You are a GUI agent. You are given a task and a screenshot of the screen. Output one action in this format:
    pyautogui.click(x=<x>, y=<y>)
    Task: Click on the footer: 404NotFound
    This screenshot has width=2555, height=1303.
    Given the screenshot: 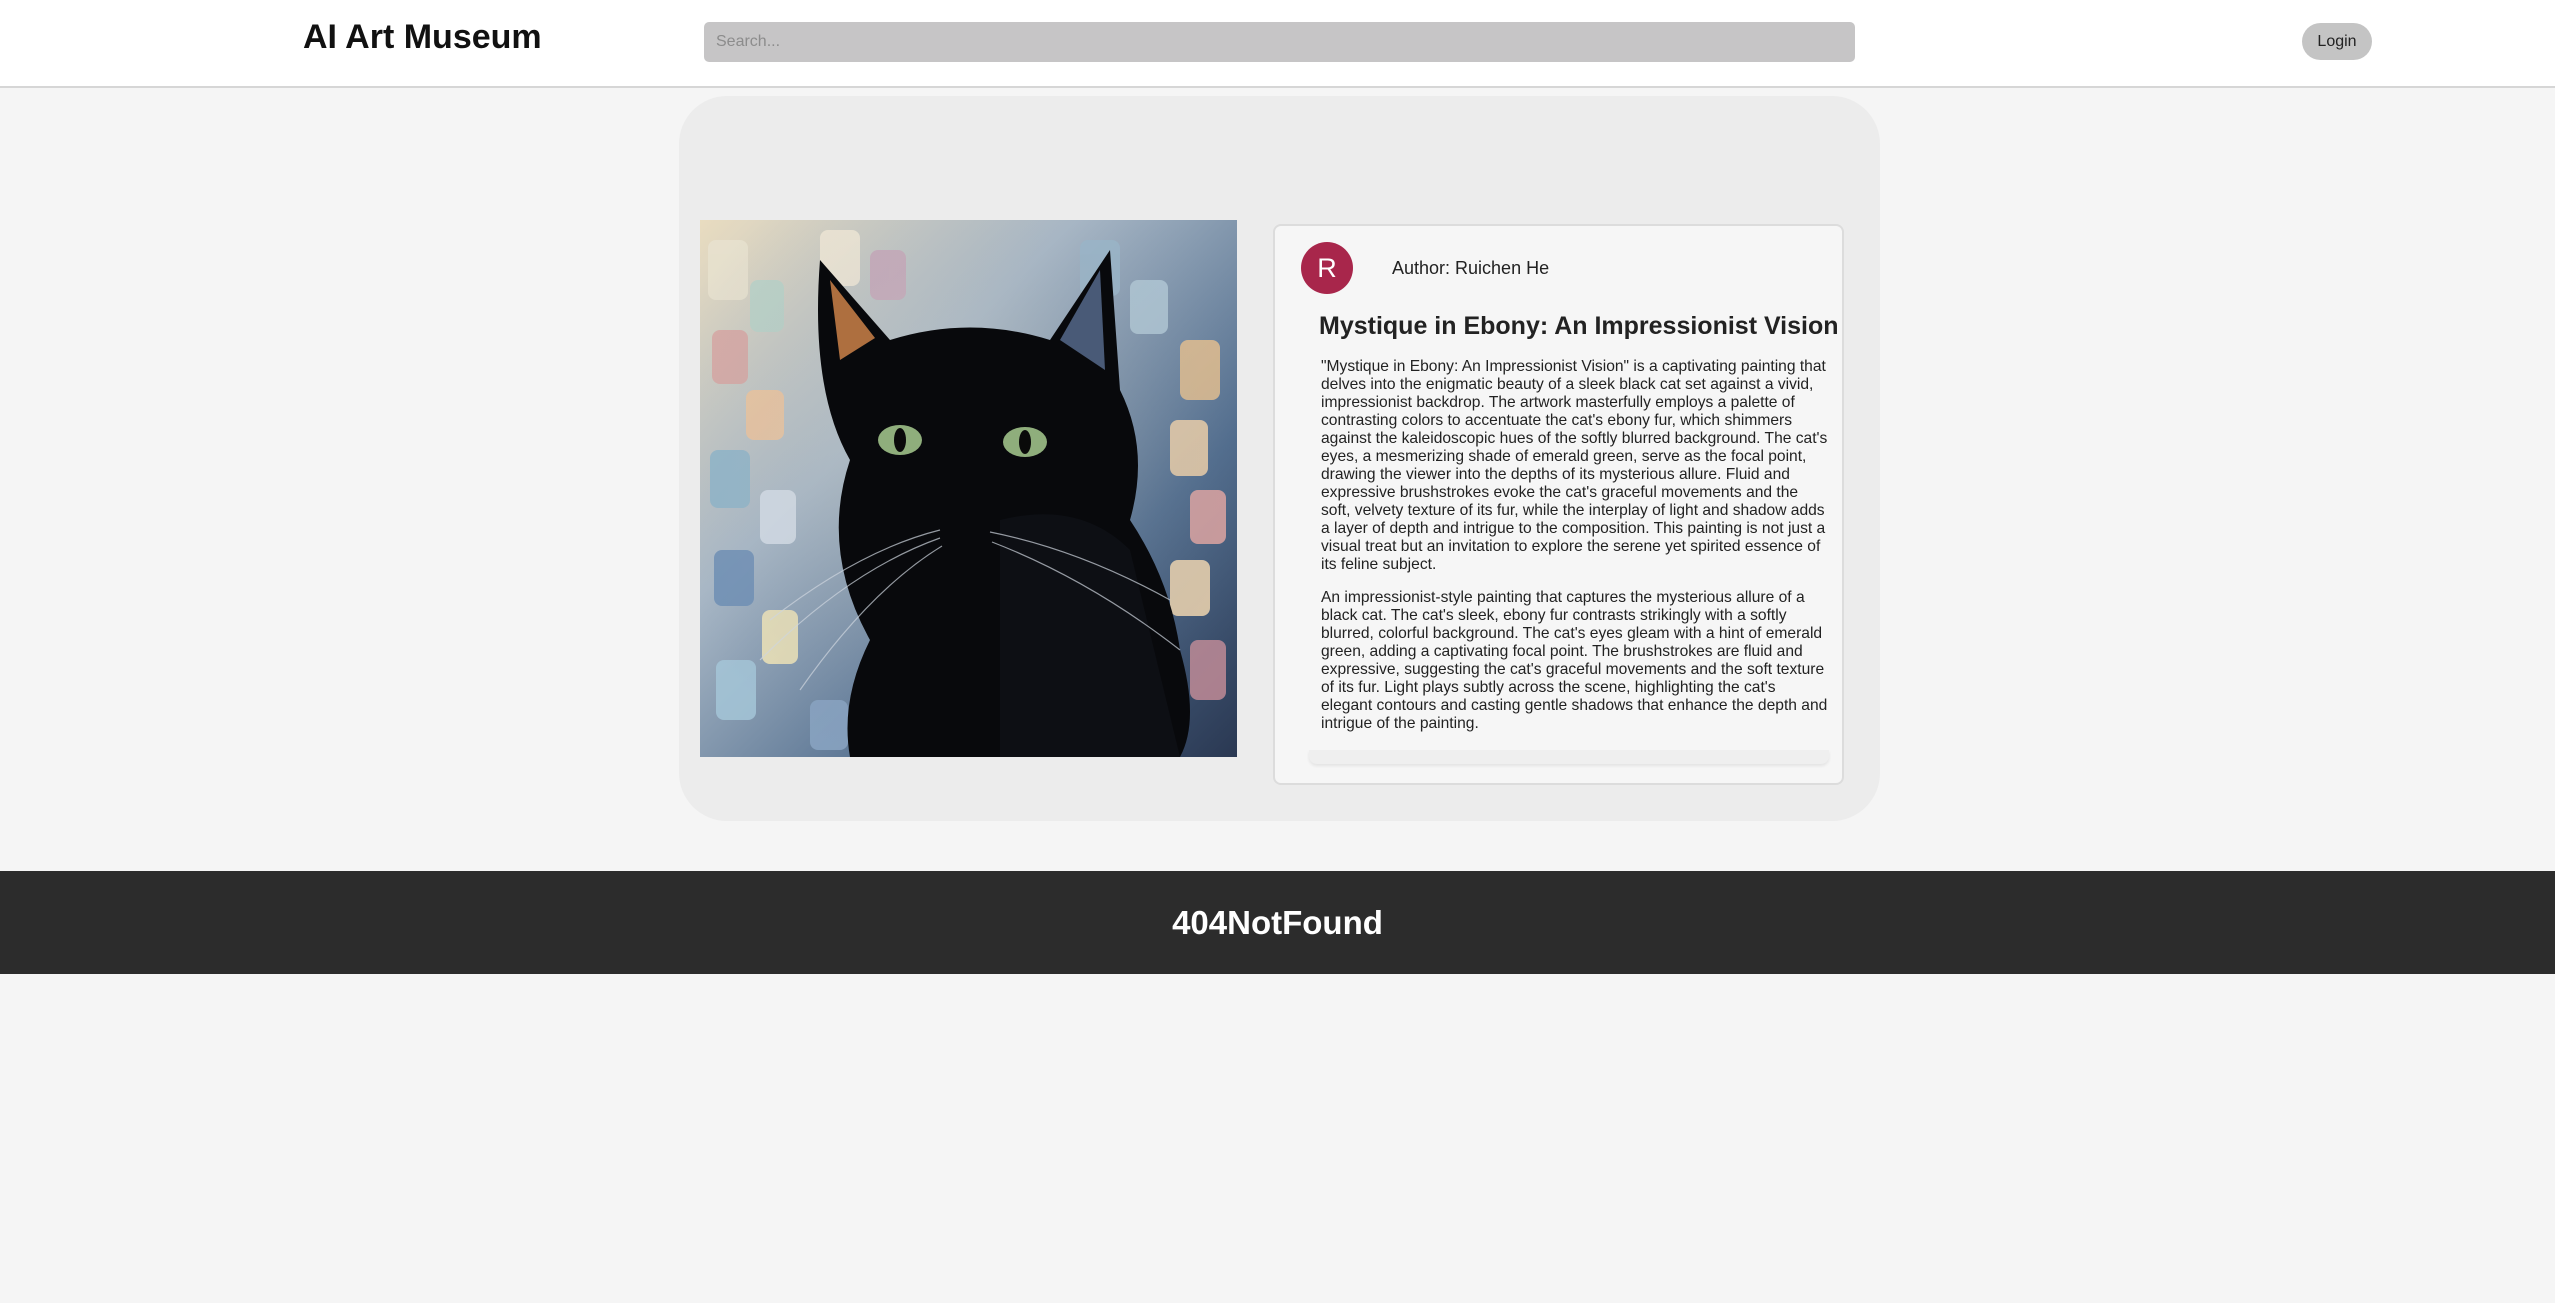 What is the action you would take?
    pyautogui.click(x=1277, y=922)
    